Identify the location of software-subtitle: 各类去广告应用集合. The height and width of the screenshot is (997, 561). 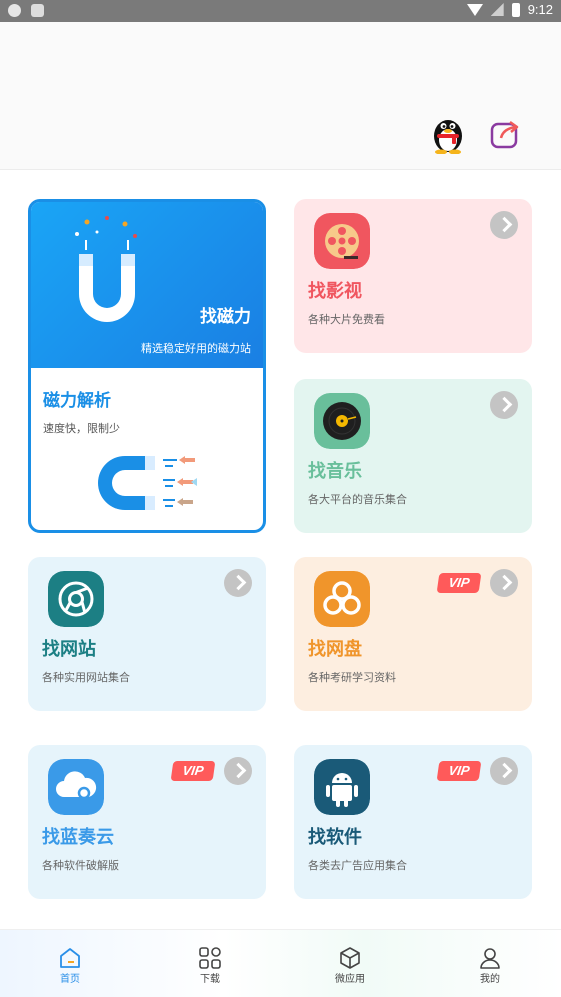
(357, 865).